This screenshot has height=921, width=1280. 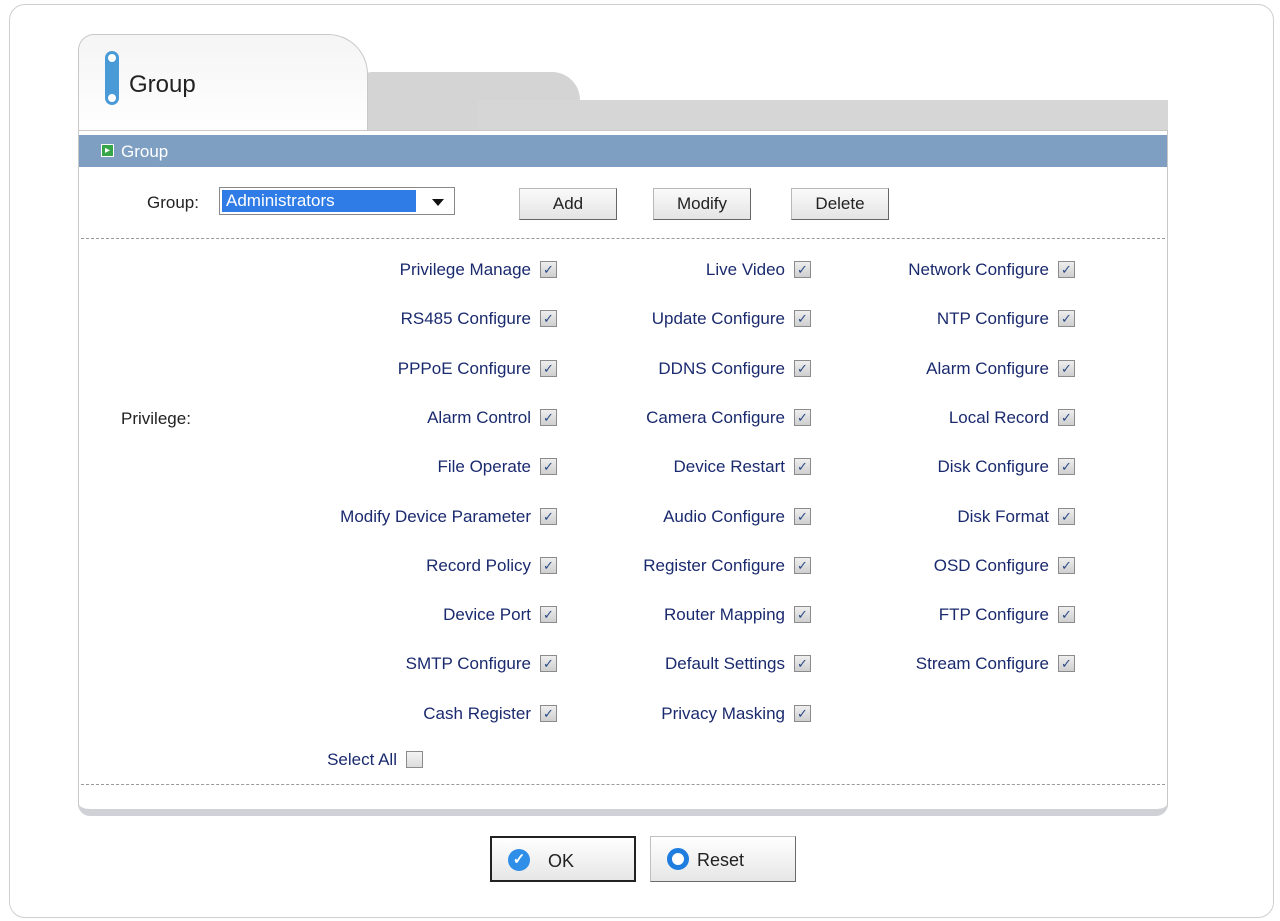 What do you see at coordinates (993, 466) in the screenshot?
I see `privilege-label-text: Disk Configure` at bounding box center [993, 466].